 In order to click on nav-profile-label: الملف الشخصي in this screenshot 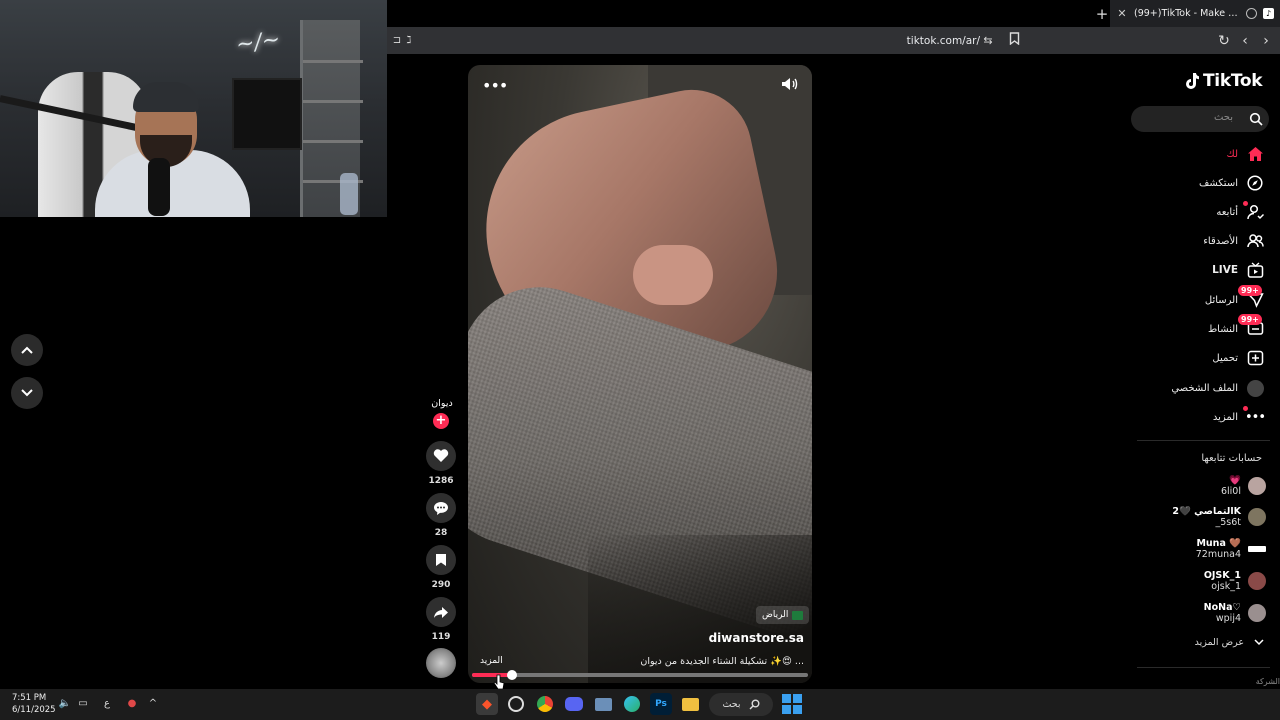, I will do `click(1204, 388)`.